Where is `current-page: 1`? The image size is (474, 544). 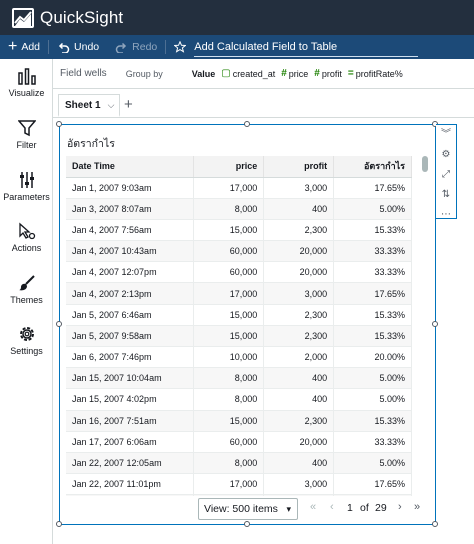
current-page: 1 is located at coordinates (350, 508).